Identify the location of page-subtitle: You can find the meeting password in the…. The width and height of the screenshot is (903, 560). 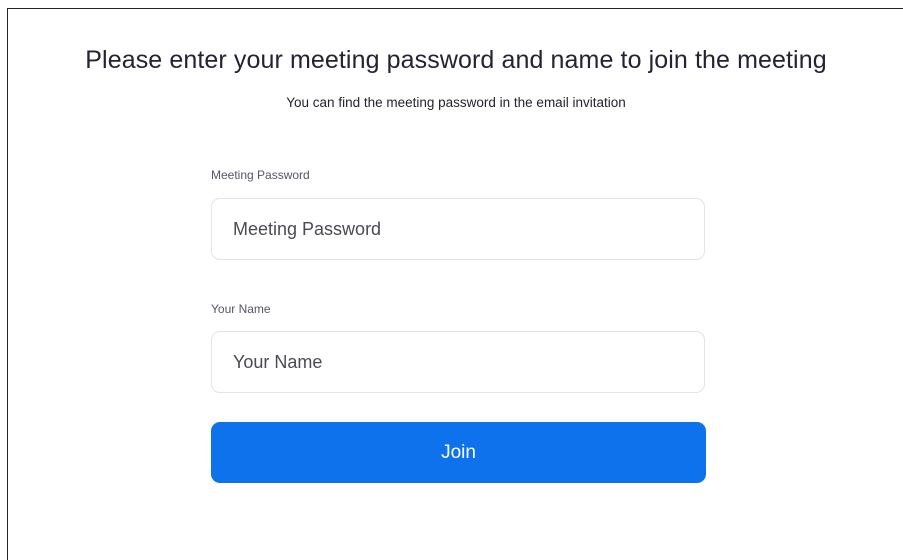
(456, 102).